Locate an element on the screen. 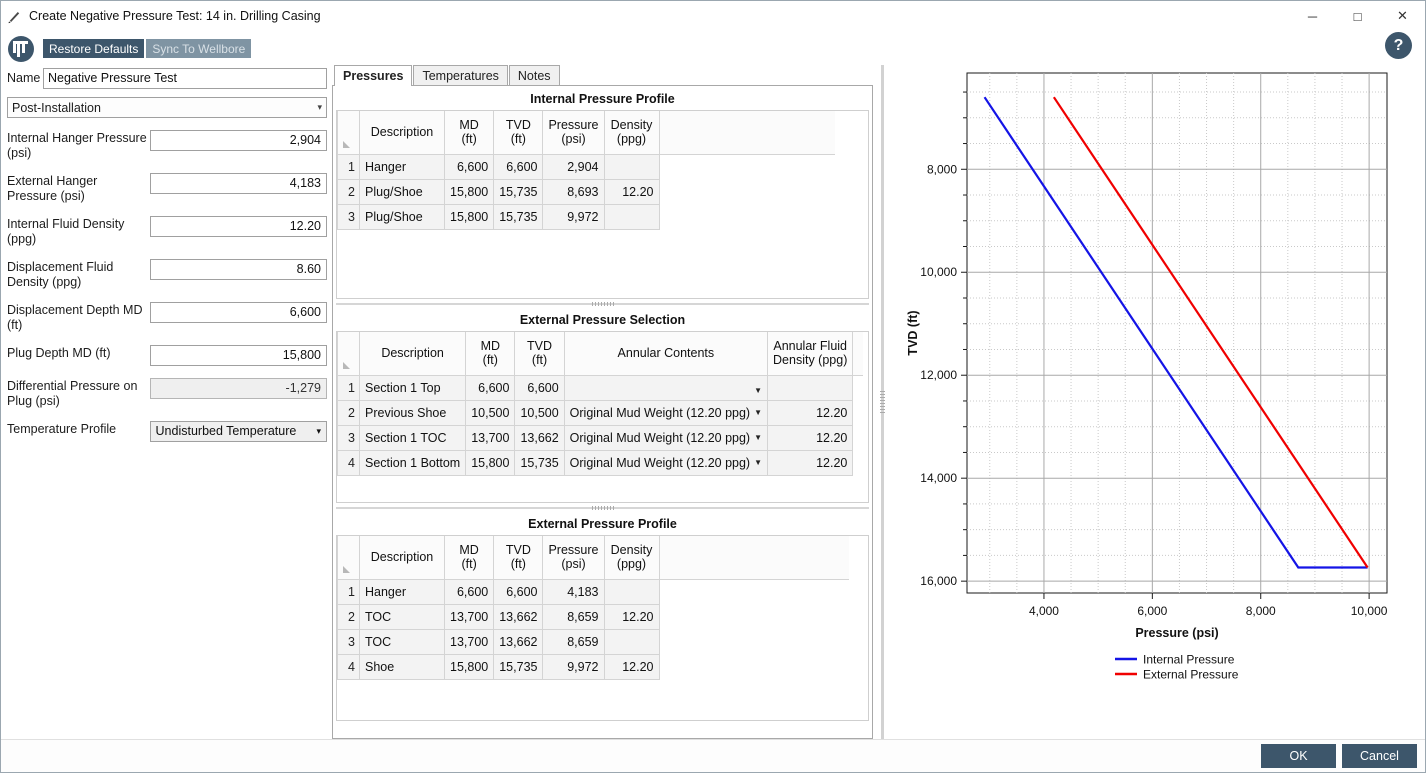 The image size is (1426, 773). minimize-icon: ─ is located at coordinates (1312, 16).